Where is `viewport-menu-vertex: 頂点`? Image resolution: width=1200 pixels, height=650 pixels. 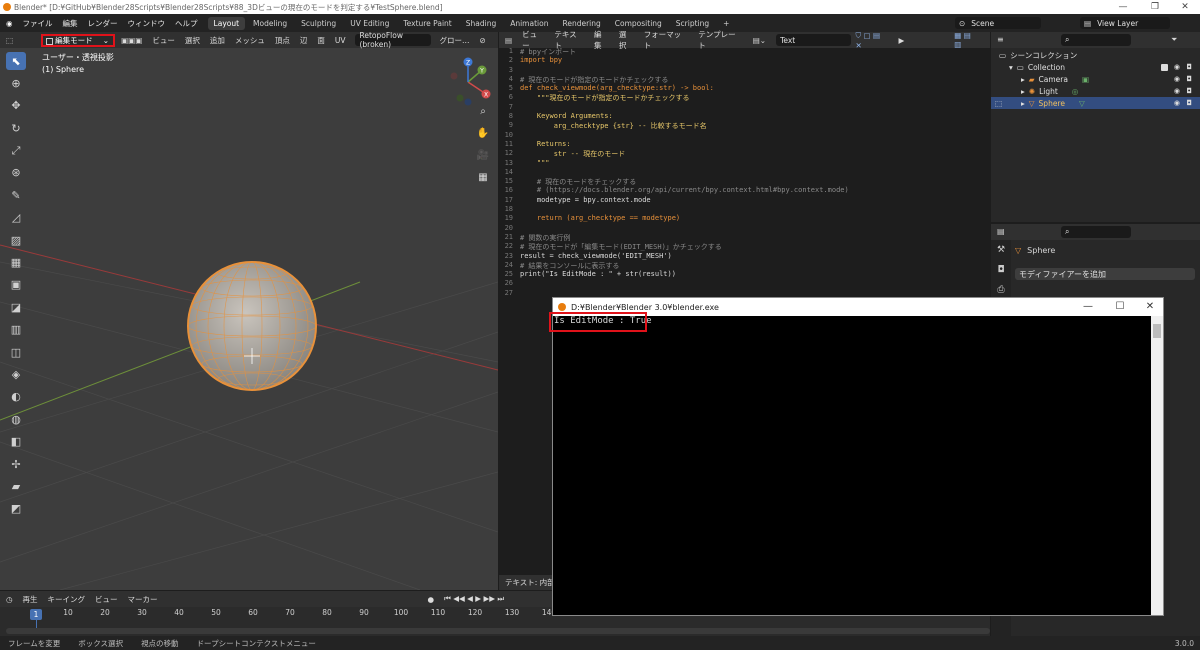
viewport-menu-vertex: 頂点 is located at coordinates (282, 40).